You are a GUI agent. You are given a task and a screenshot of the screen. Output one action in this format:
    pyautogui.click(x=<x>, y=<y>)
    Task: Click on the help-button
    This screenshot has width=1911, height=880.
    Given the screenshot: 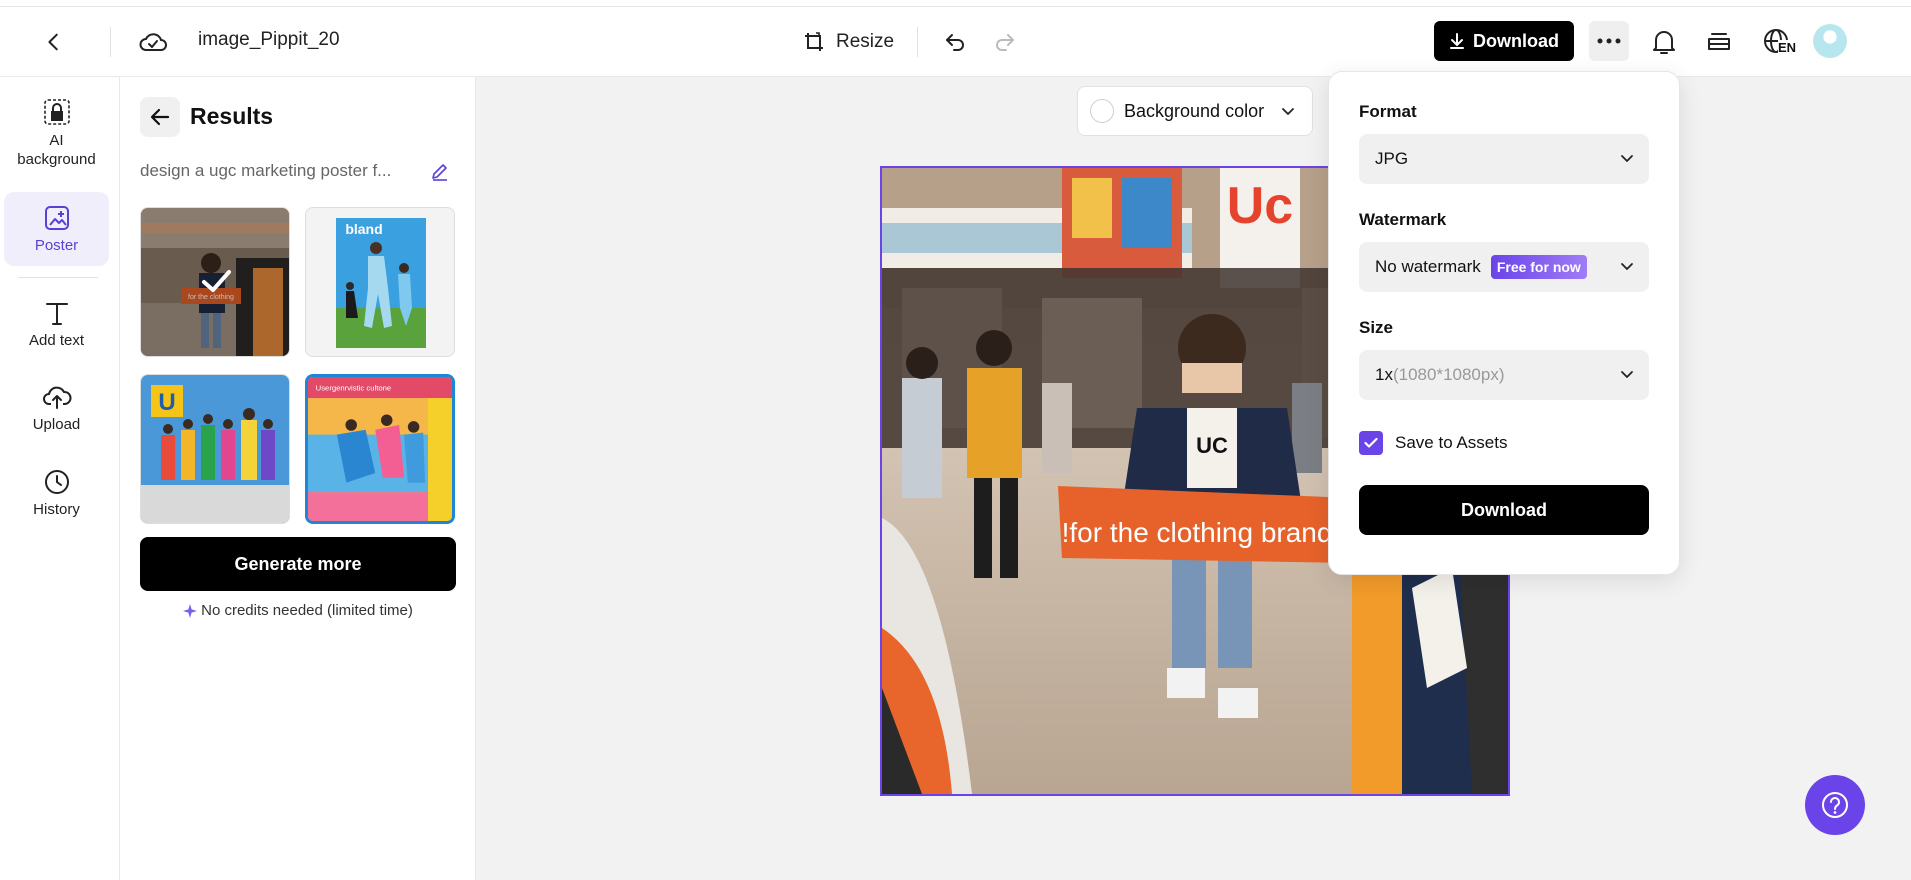 What is the action you would take?
    pyautogui.click(x=1835, y=805)
    